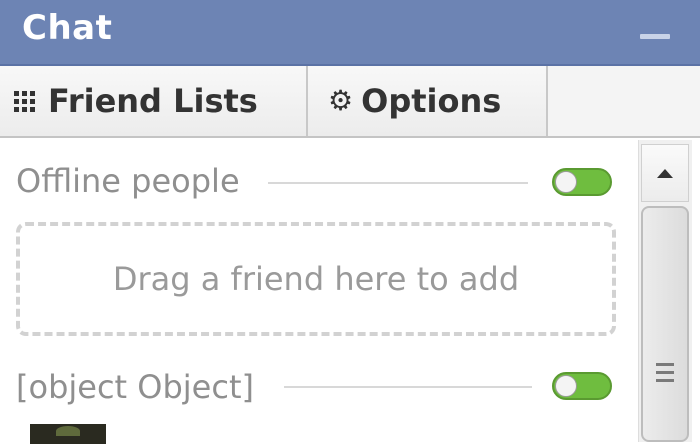 This screenshot has height=444, width=700. Describe the element at coordinates (68, 434) in the screenshot. I see `avatar` at that location.